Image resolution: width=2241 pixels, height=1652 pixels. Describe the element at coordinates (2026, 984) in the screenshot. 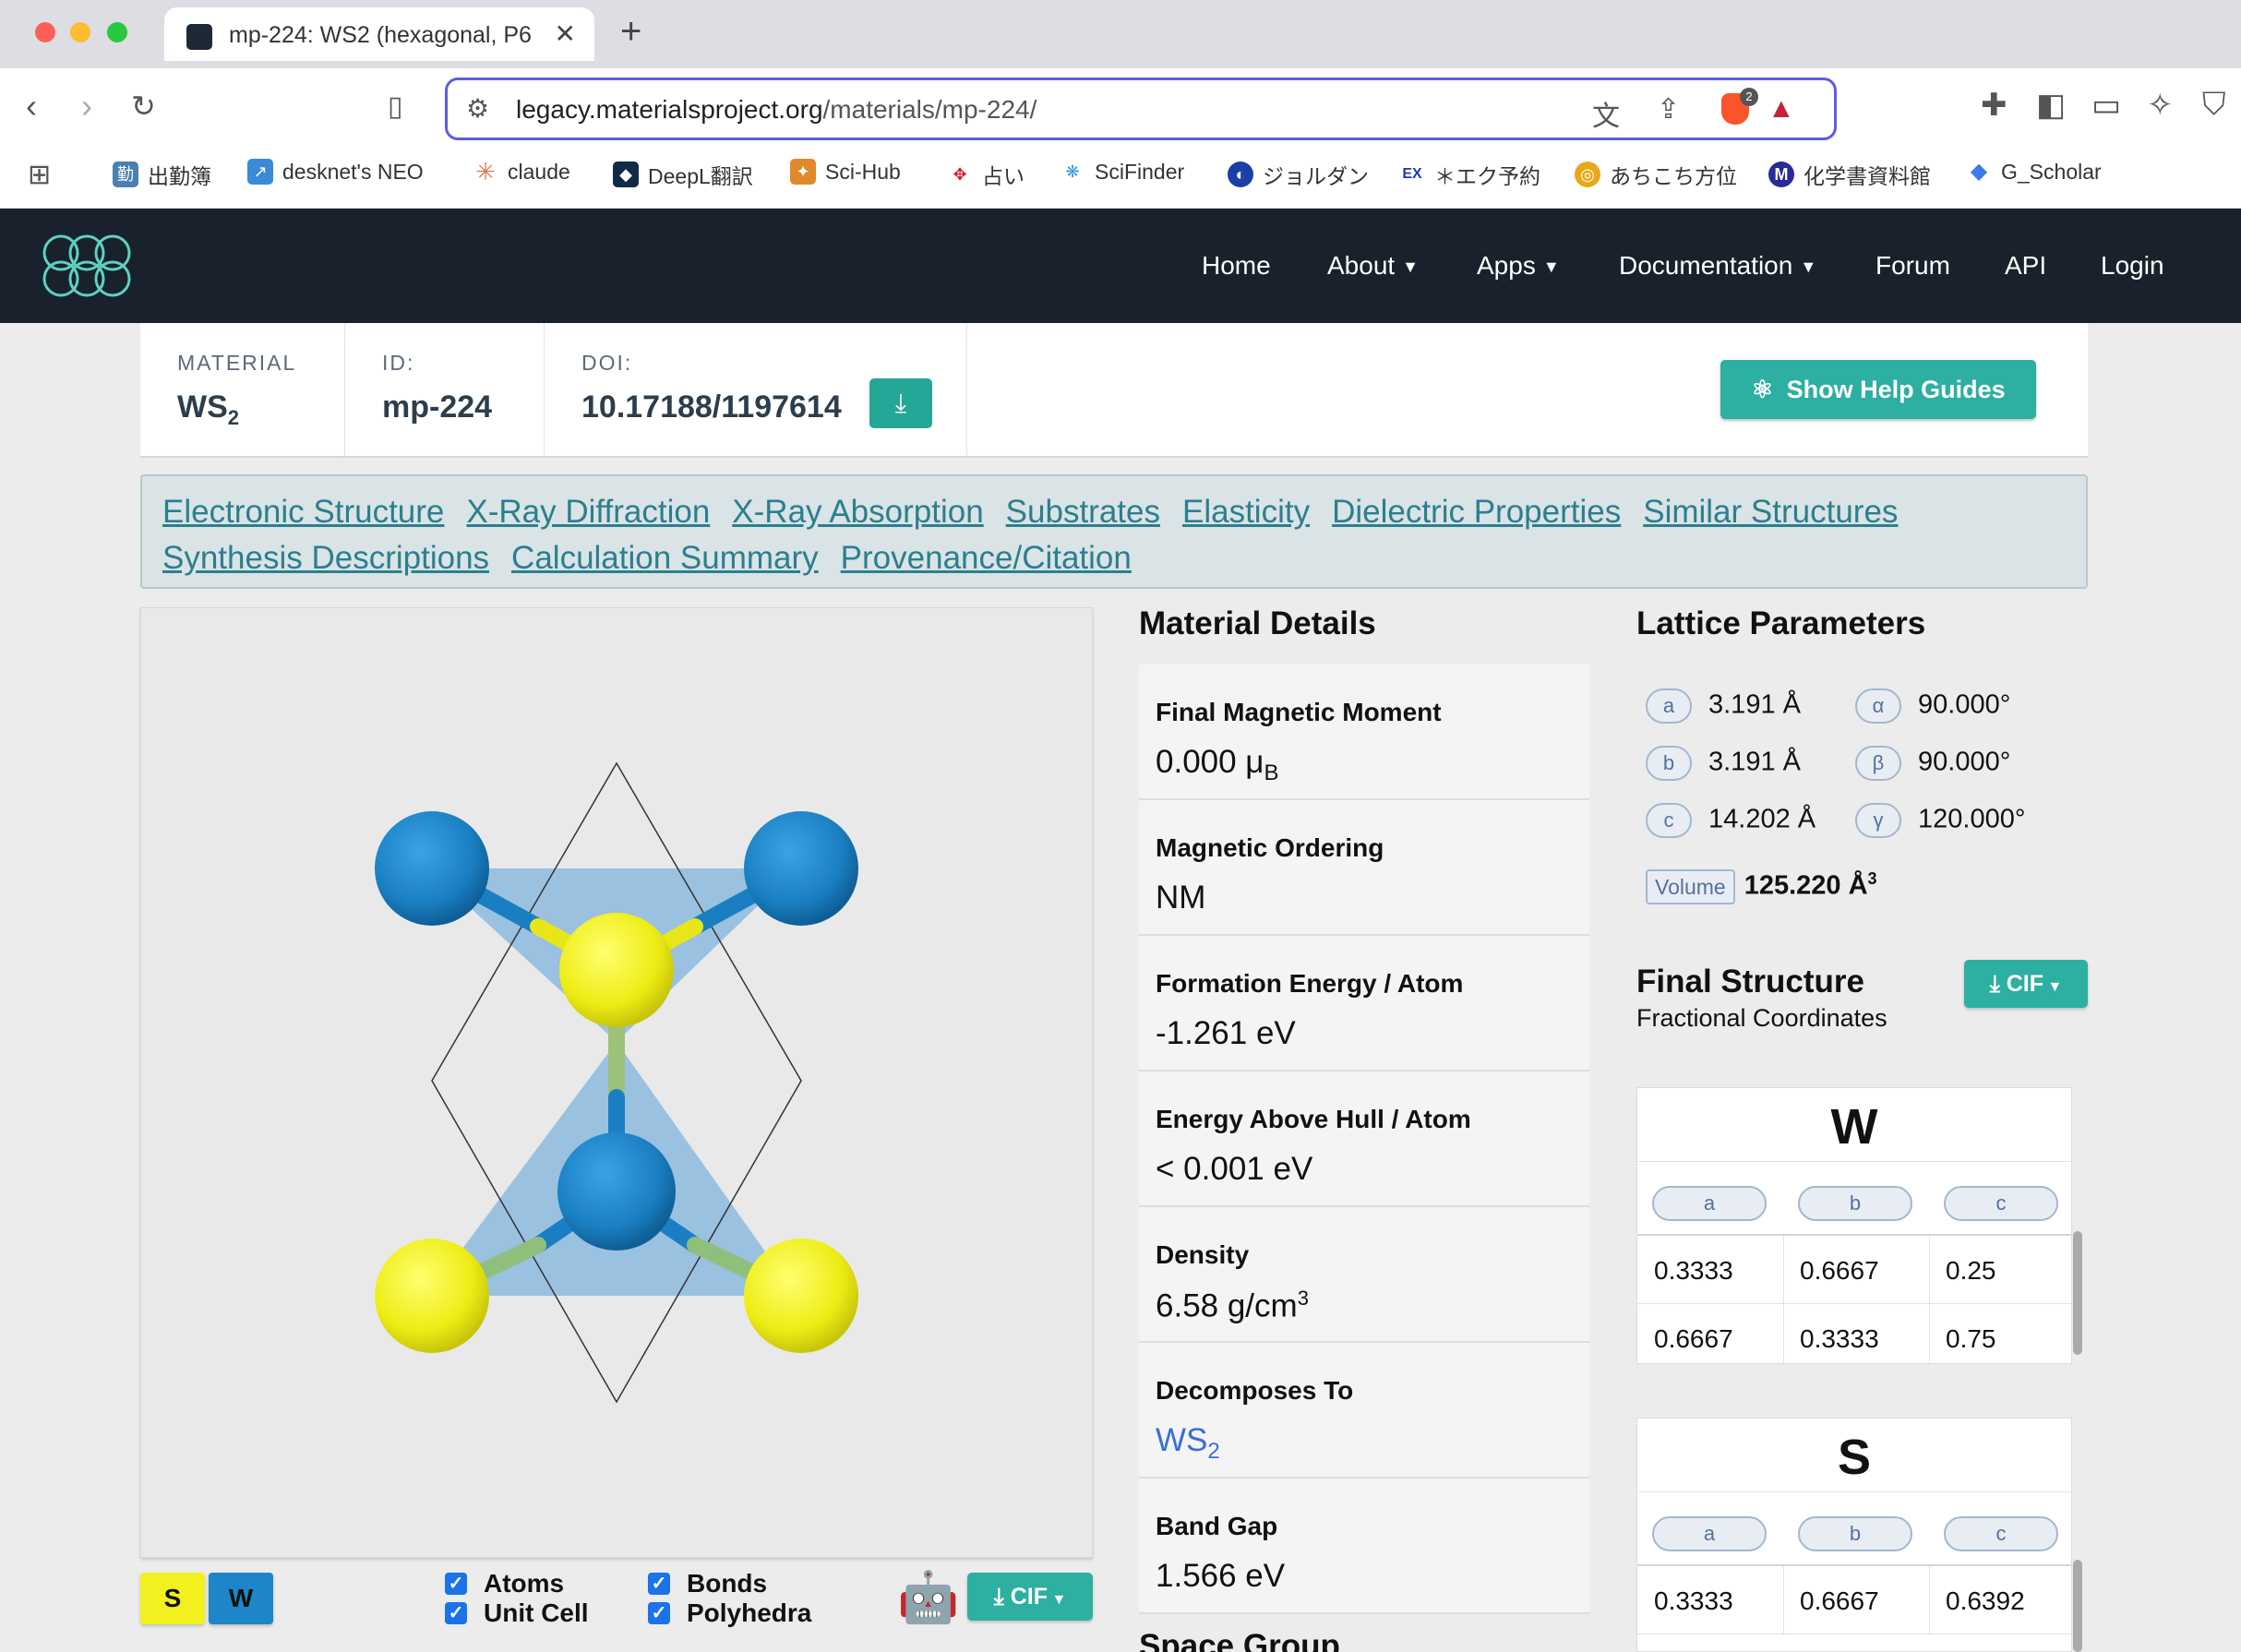

I see `structure-cif-download-button: ⤓ CIF ▼` at that location.